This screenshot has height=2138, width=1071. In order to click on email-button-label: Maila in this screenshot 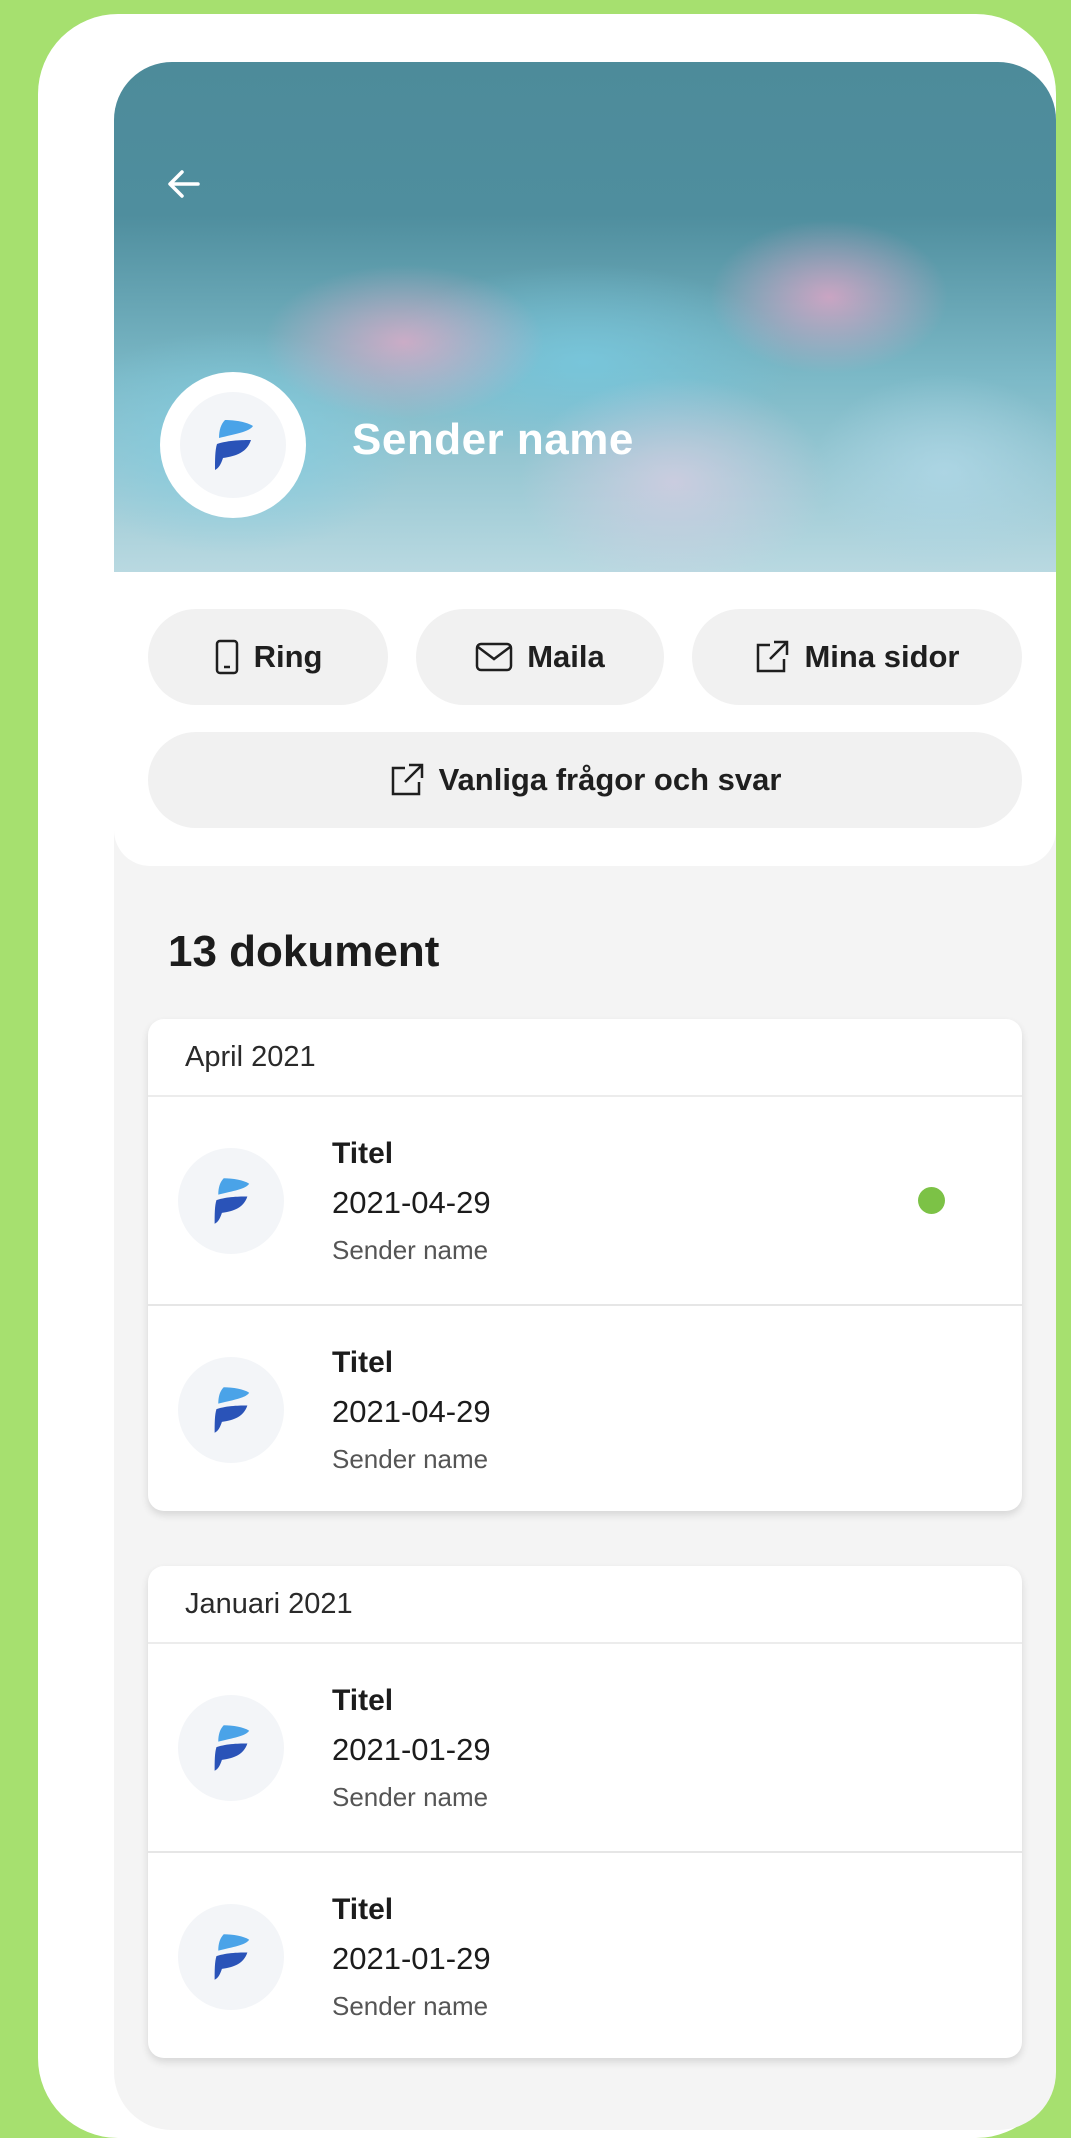, I will do `click(566, 656)`.